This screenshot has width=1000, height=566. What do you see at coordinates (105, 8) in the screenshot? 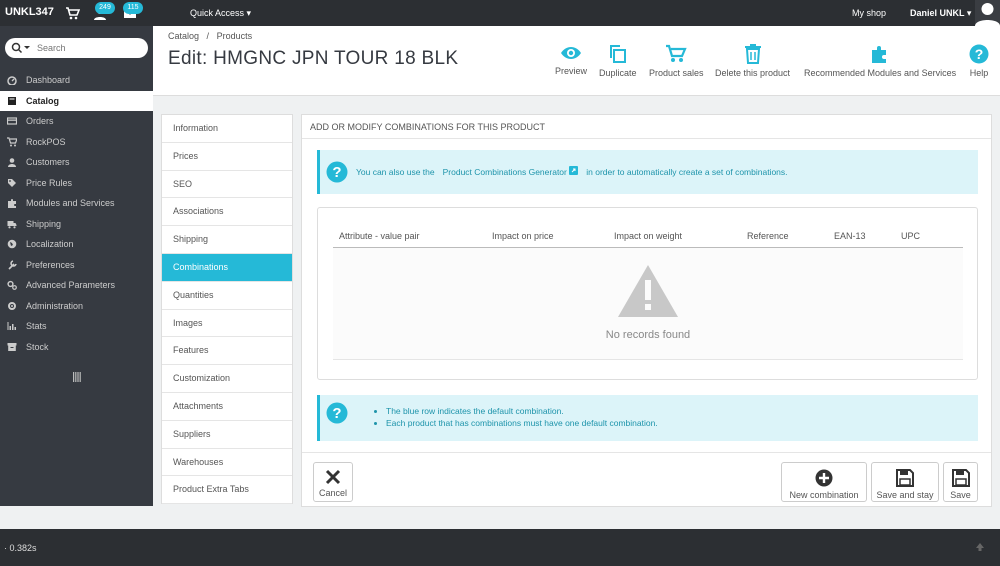
I see `customers-badge: 249` at bounding box center [105, 8].